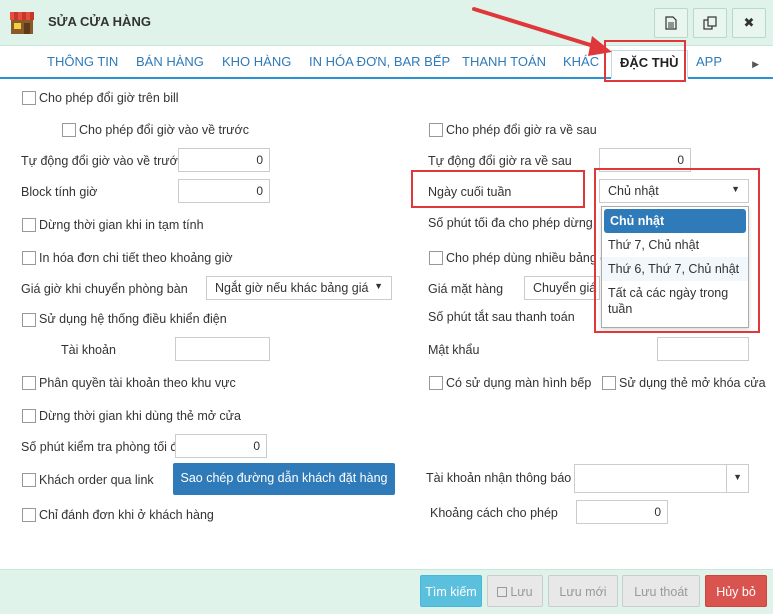  Describe the element at coordinates (709, 61) in the screenshot. I see `tab-app: APP` at that location.